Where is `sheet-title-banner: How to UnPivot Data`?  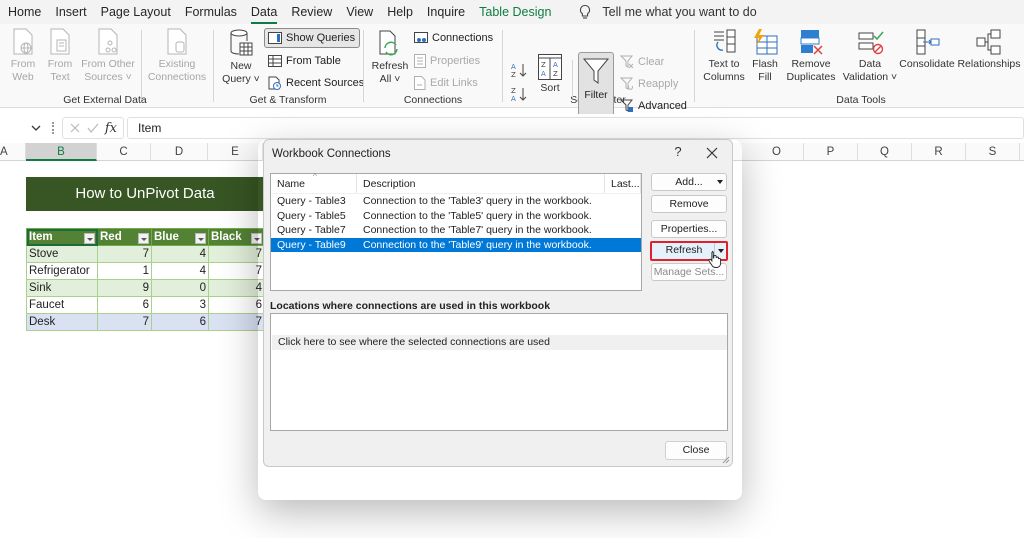
sheet-title-banner: How to UnPivot Data is located at coordinates (145, 194).